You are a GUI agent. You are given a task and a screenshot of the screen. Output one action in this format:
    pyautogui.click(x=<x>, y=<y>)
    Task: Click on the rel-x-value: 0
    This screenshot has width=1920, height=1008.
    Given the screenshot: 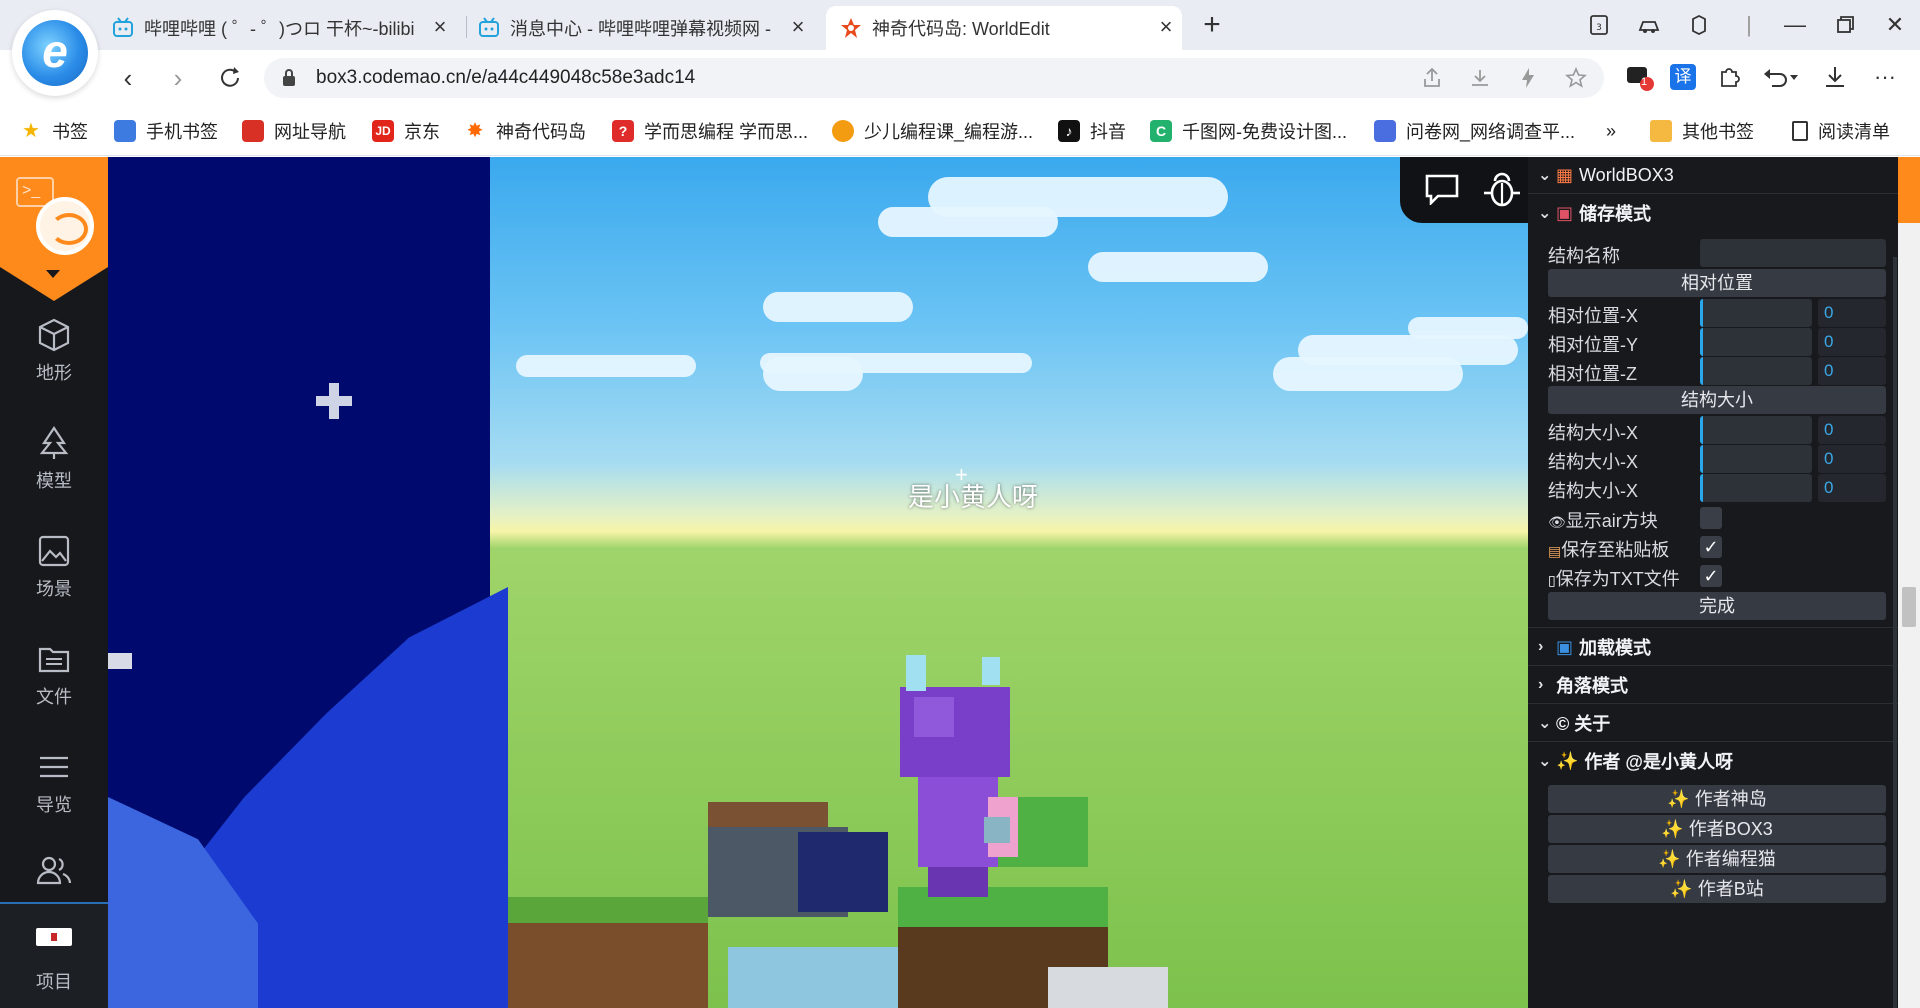 What is the action you would take?
    pyautogui.click(x=1852, y=313)
    